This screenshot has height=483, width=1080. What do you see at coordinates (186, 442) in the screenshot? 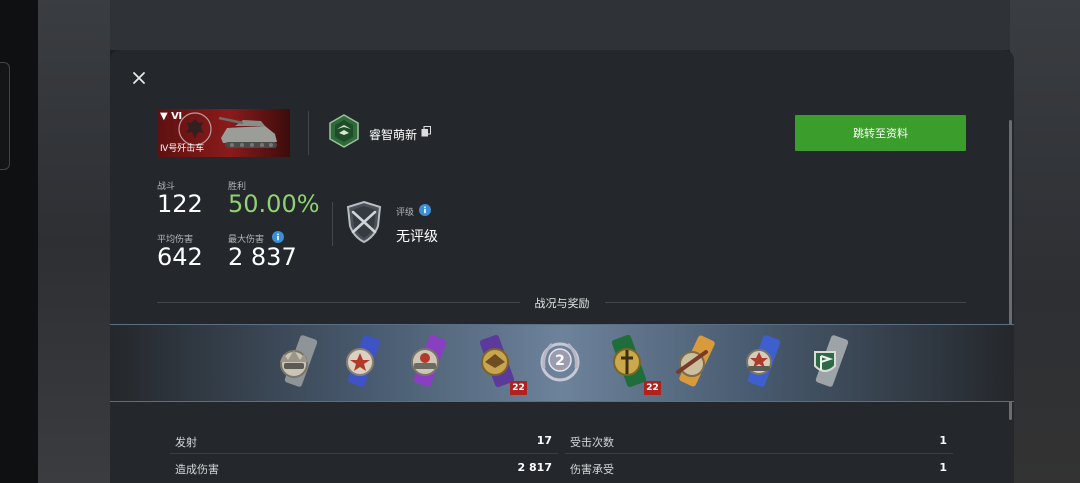
I see `table-row-label: 发射` at bounding box center [186, 442].